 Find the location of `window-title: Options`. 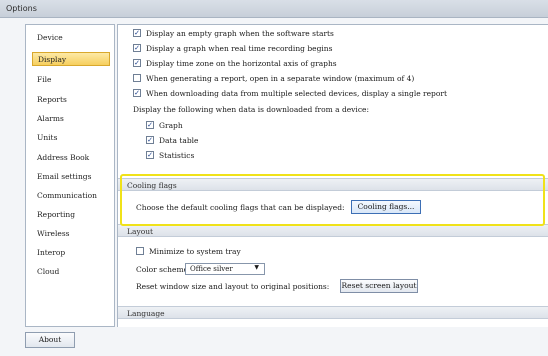

window-title: Options is located at coordinates (274, 9).